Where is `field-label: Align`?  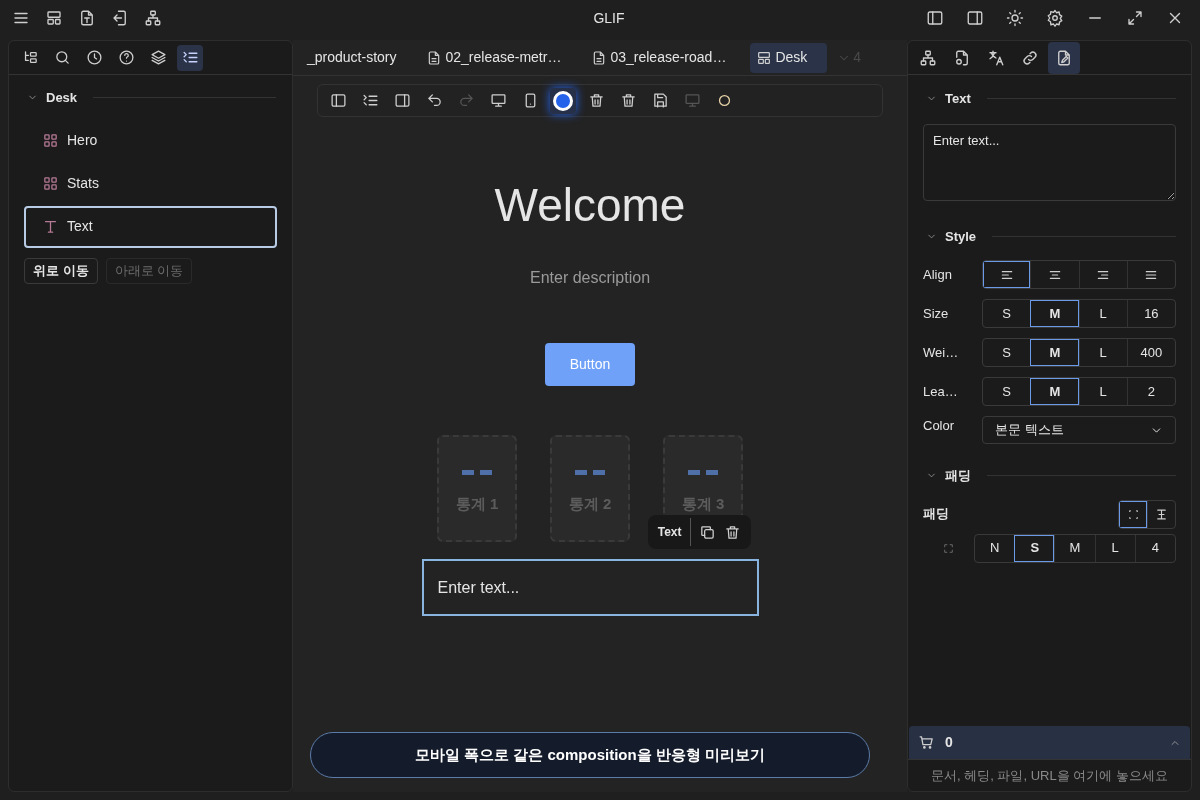
field-label: Align is located at coordinates (938, 274).